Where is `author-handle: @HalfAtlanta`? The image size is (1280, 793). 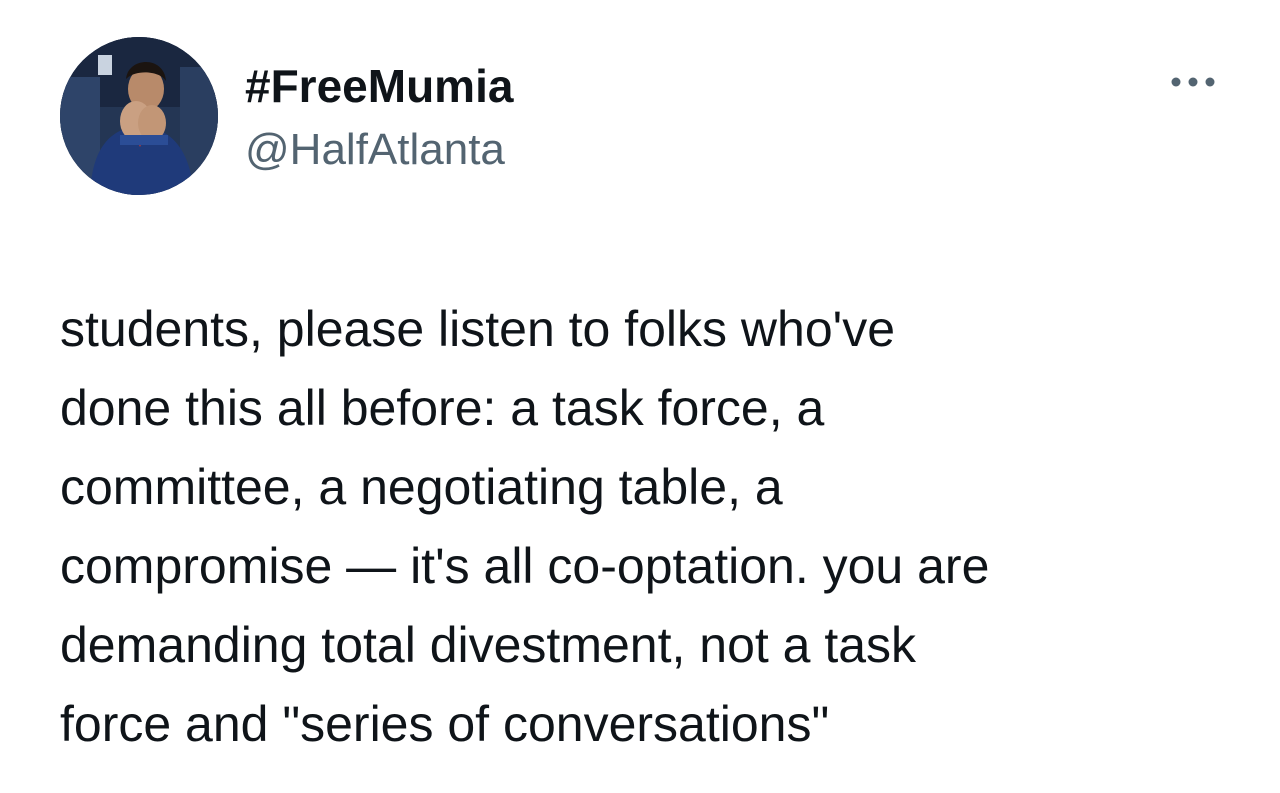 author-handle: @HalfAtlanta is located at coordinates (375, 150).